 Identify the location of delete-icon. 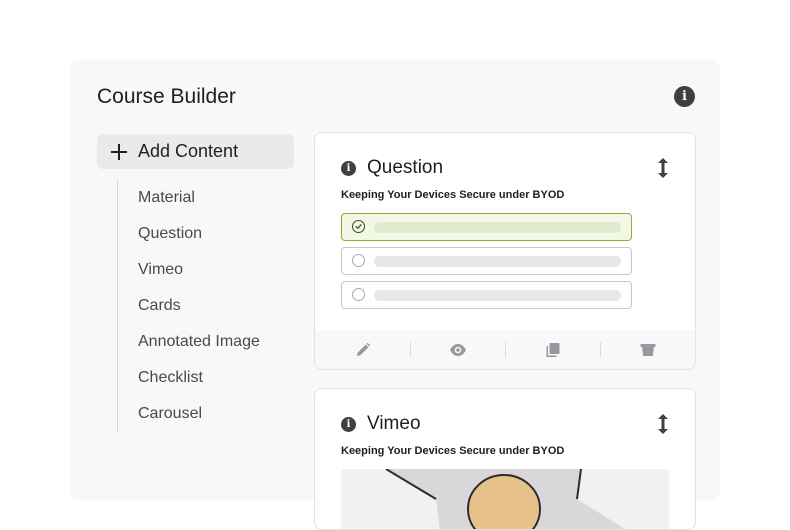
(647, 349).